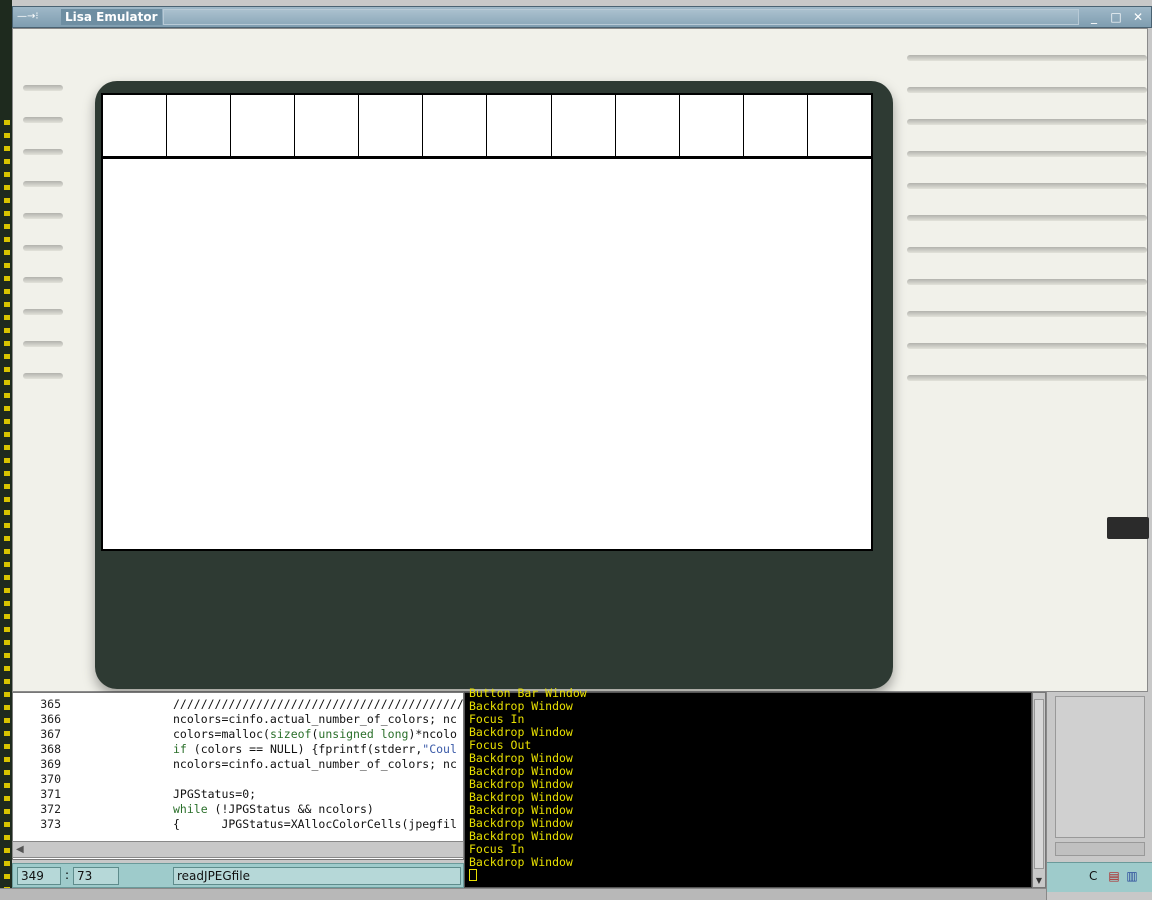 This screenshot has width=1152, height=900. I want to click on title-bar-fill, so click(621, 17).